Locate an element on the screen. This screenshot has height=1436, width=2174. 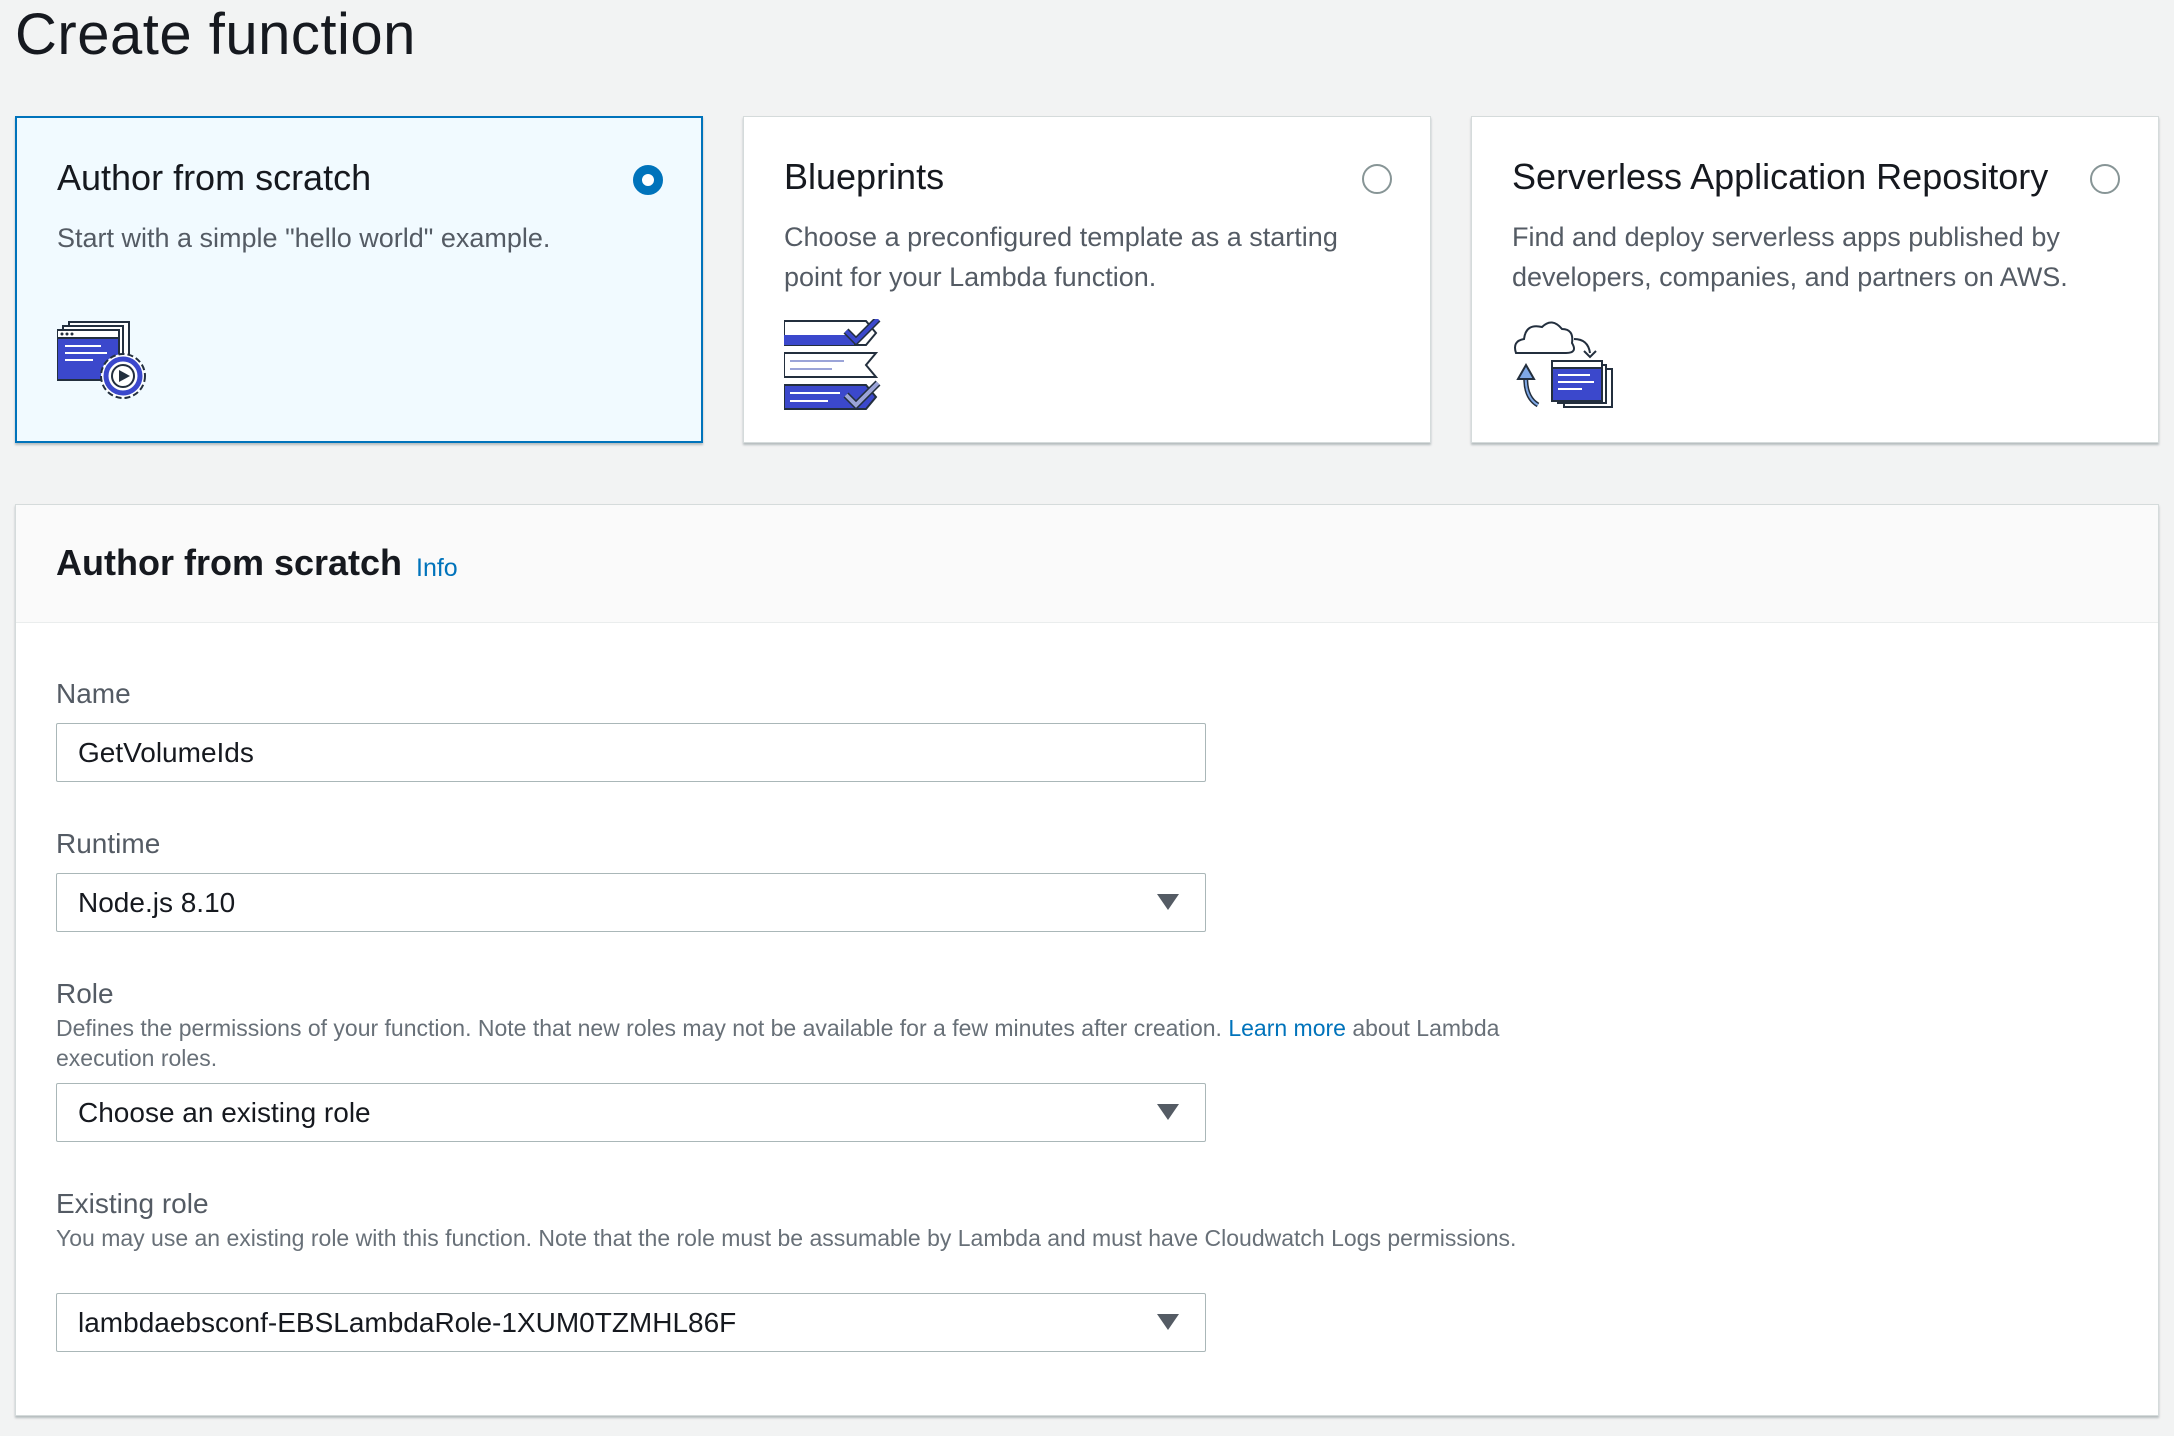
option-title: Author from scratch is located at coordinates (214, 177).